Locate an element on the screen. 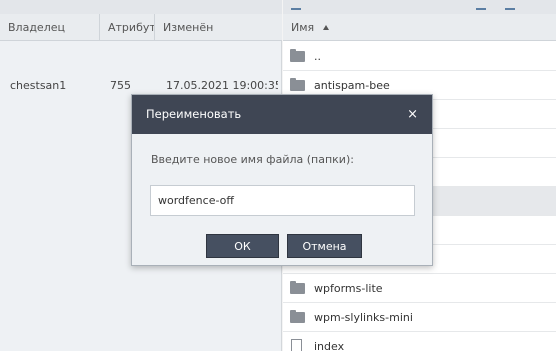  right-toolbar is located at coordinates (419, 7).